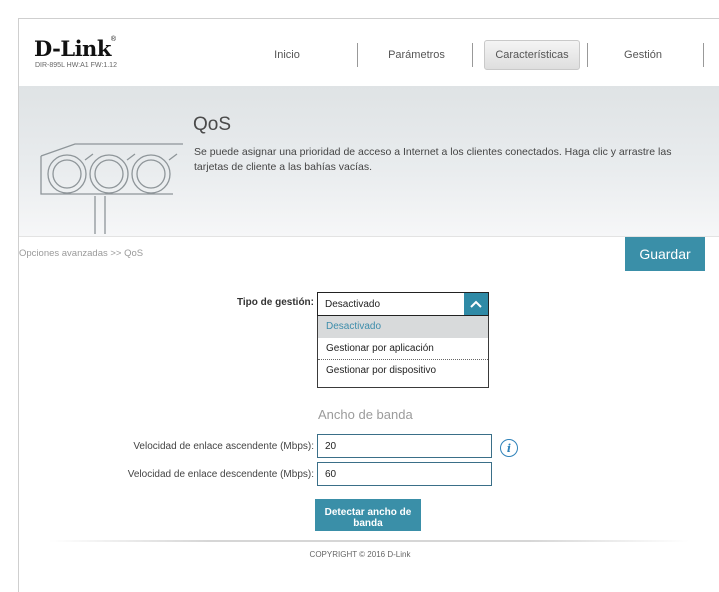 Image resolution: width=719 pixels, height=592 pixels. I want to click on nav-parametros: Parámetros, so click(416, 55).